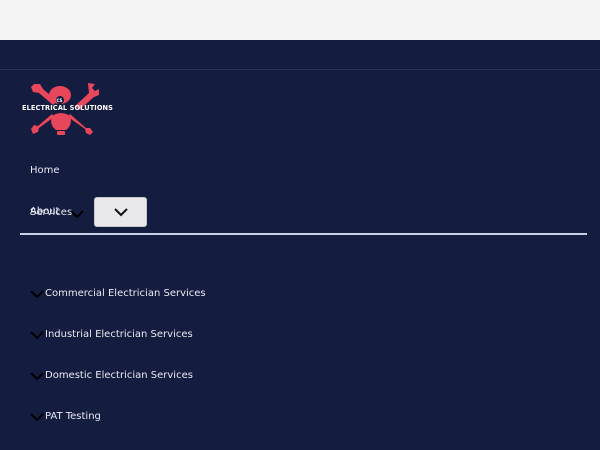 This screenshot has width=600, height=450. Describe the element at coordinates (303, 234) in the screenshot. I see `submenu-divider` at that location.